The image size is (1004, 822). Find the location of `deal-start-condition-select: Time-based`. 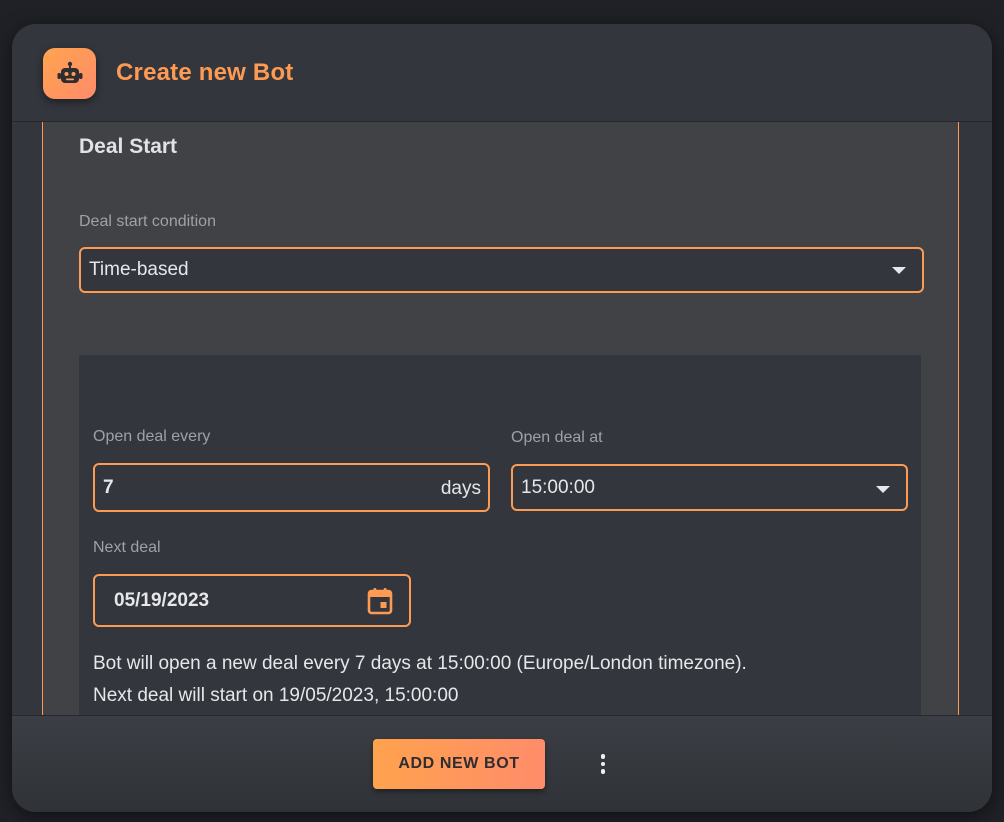

deal-start-condition-select: Time-based is located at coordinates (501, 270).